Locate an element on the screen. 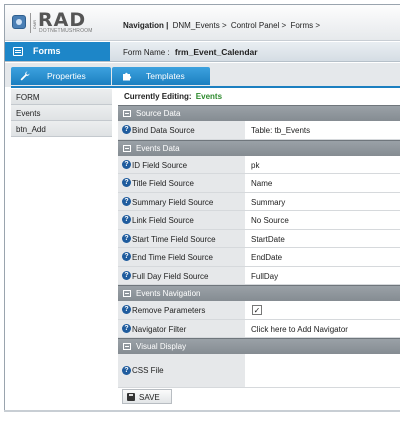 This screenshot has width=400, height=423. property-value-link-field: No Source is located at coordinates (323, 220).